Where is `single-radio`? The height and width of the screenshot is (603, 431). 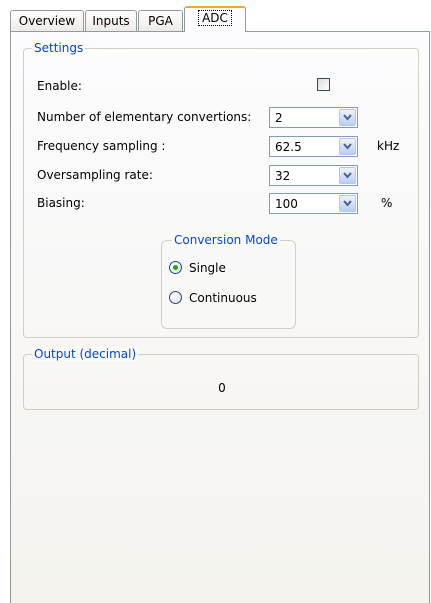 single-radio is located at coordinates (175, 267).